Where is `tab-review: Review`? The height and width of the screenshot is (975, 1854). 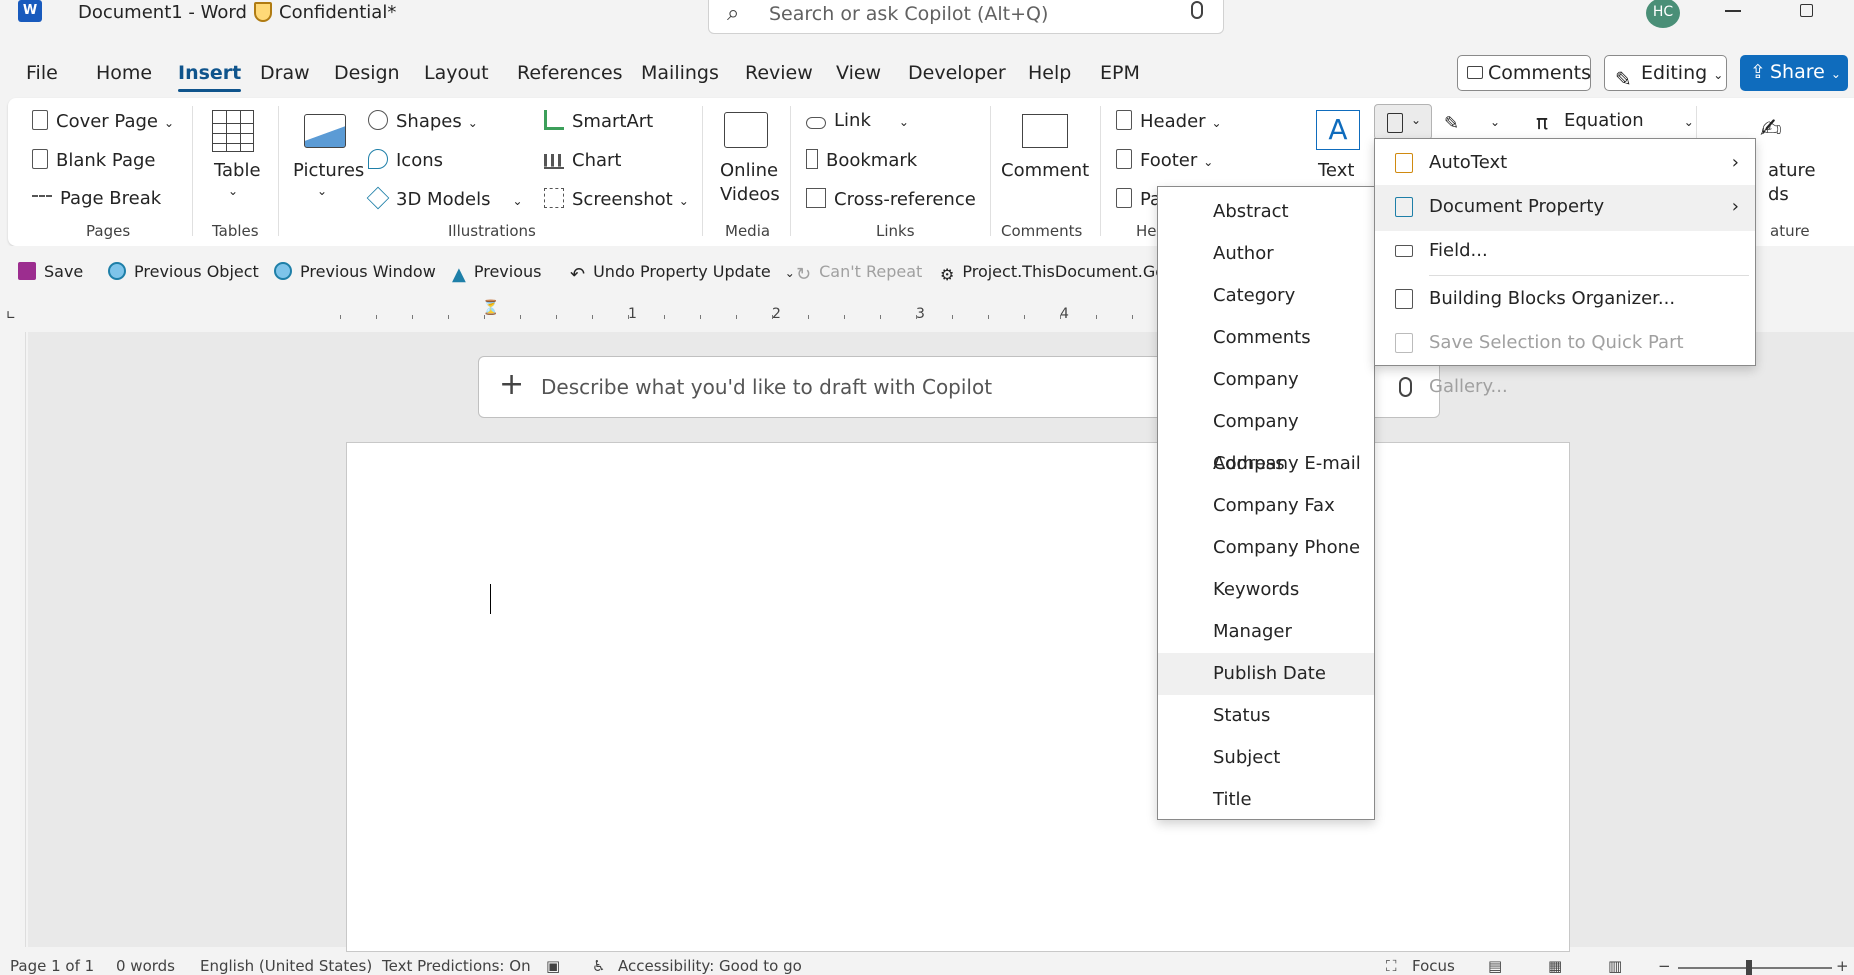 tab-review: Review is located at coordinates (779, 73).